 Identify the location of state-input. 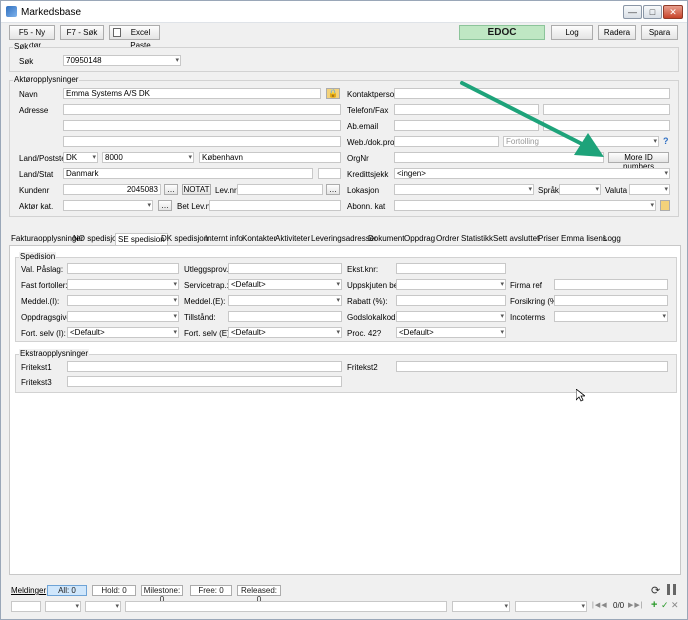
(329, 173).